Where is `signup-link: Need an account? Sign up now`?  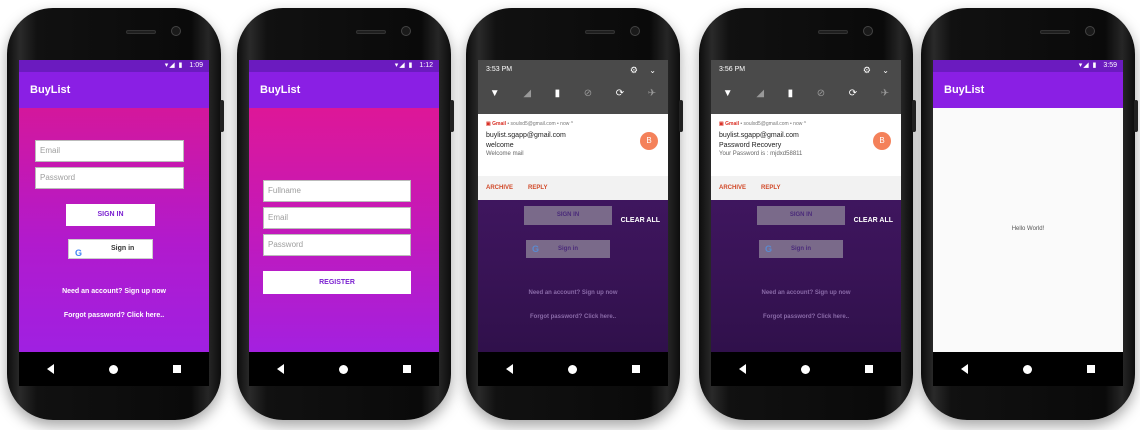
signup-link: Need an account? Sign up now is located at coordinates (114, 291).